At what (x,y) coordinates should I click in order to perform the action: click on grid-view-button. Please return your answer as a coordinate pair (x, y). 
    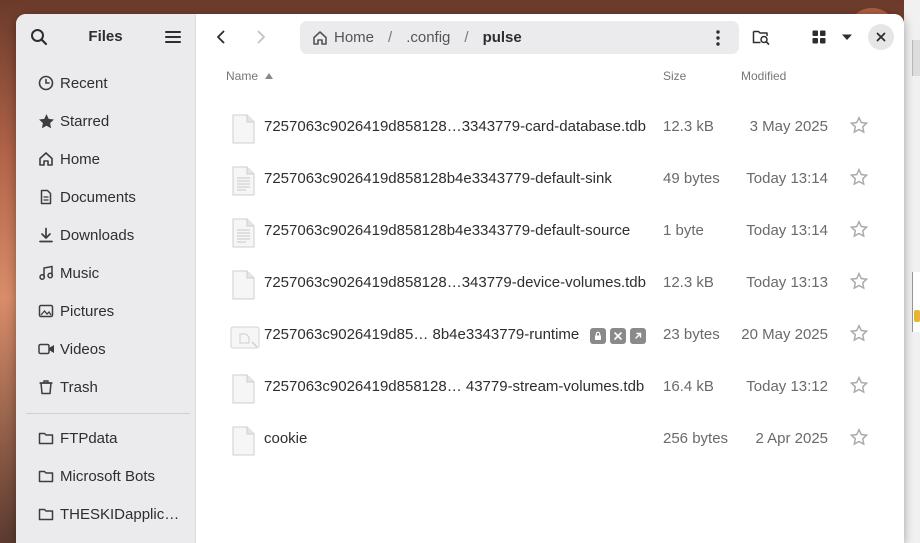
    Looking at the image, I should click on (819, 37).